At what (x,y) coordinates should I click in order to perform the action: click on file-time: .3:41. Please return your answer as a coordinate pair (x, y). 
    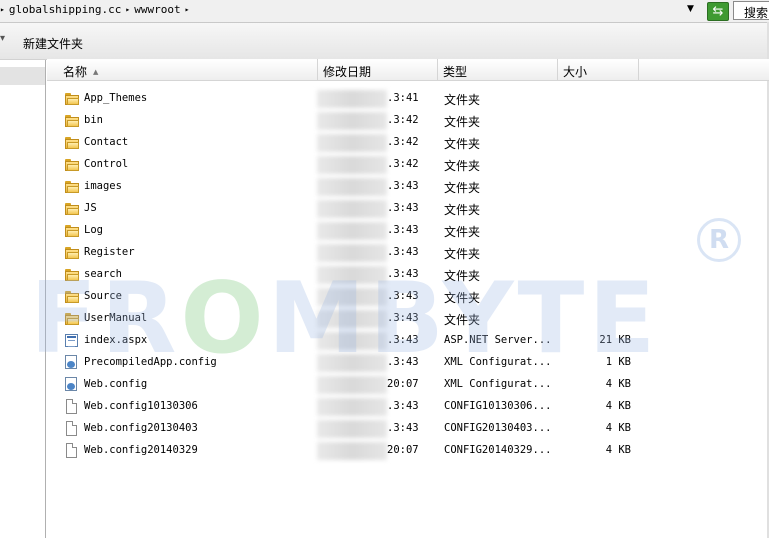
    Looking at the image, I should click on (403, 98).